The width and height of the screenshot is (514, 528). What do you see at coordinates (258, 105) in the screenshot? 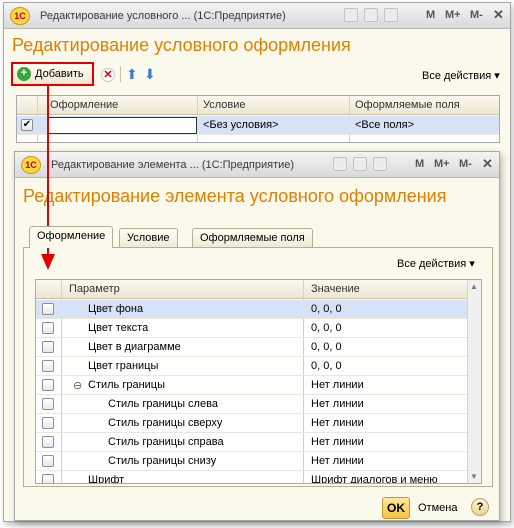
I see `table-header: Оформление Условие Оформляемые поля` at bounding box center [258, 105].